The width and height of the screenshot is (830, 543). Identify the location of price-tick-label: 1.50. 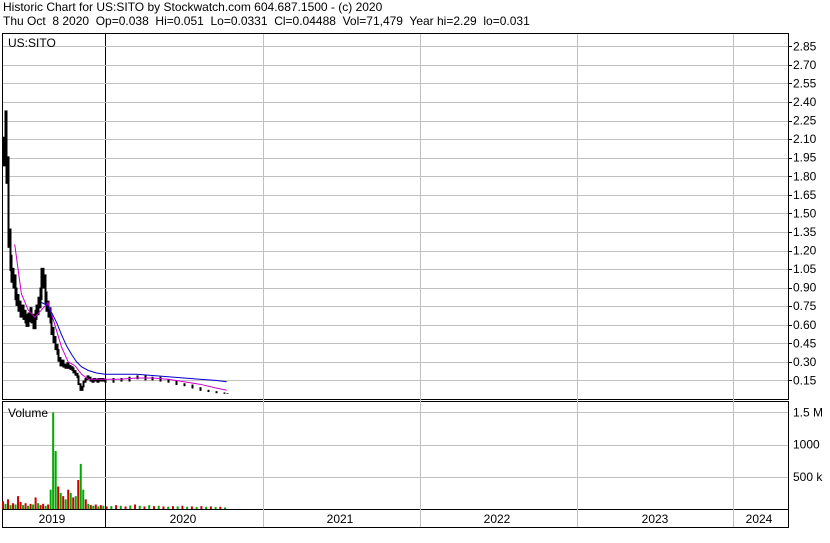
(805, 213).